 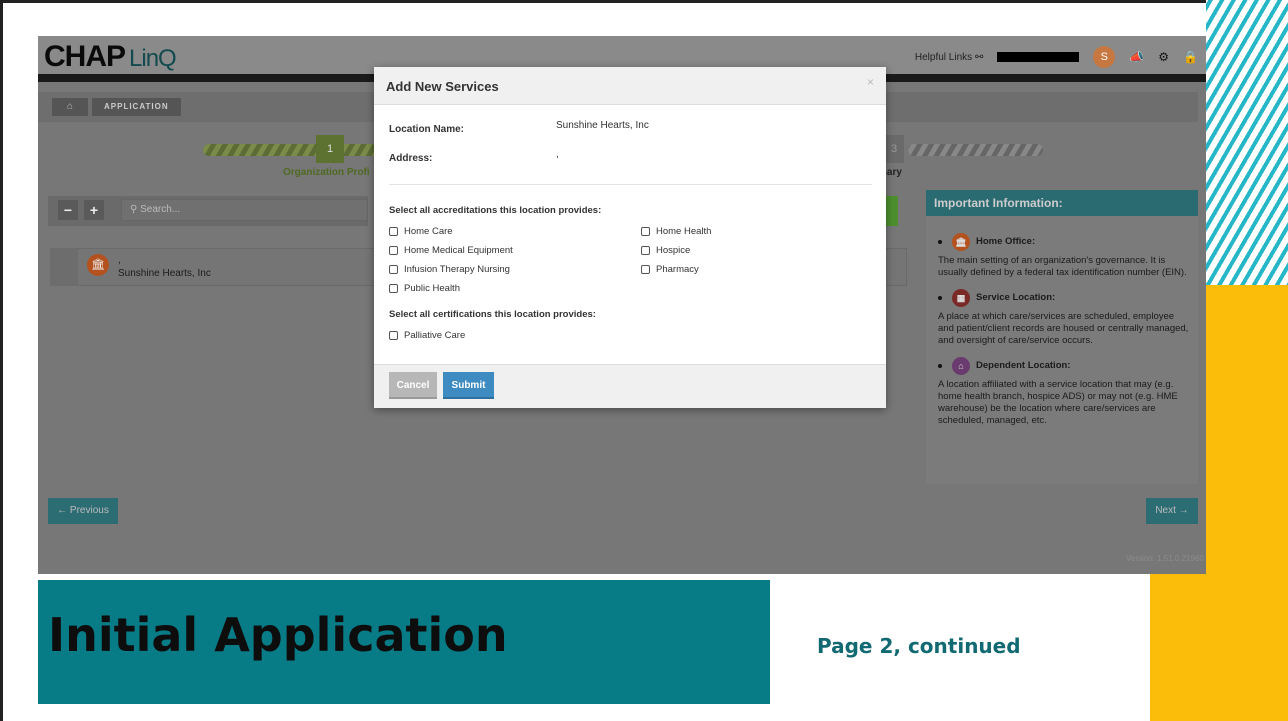 What do you see at coordinates (330, 149) in the screenshot?
I see `step-1-marker: 1` at bounding box center [330, 149].